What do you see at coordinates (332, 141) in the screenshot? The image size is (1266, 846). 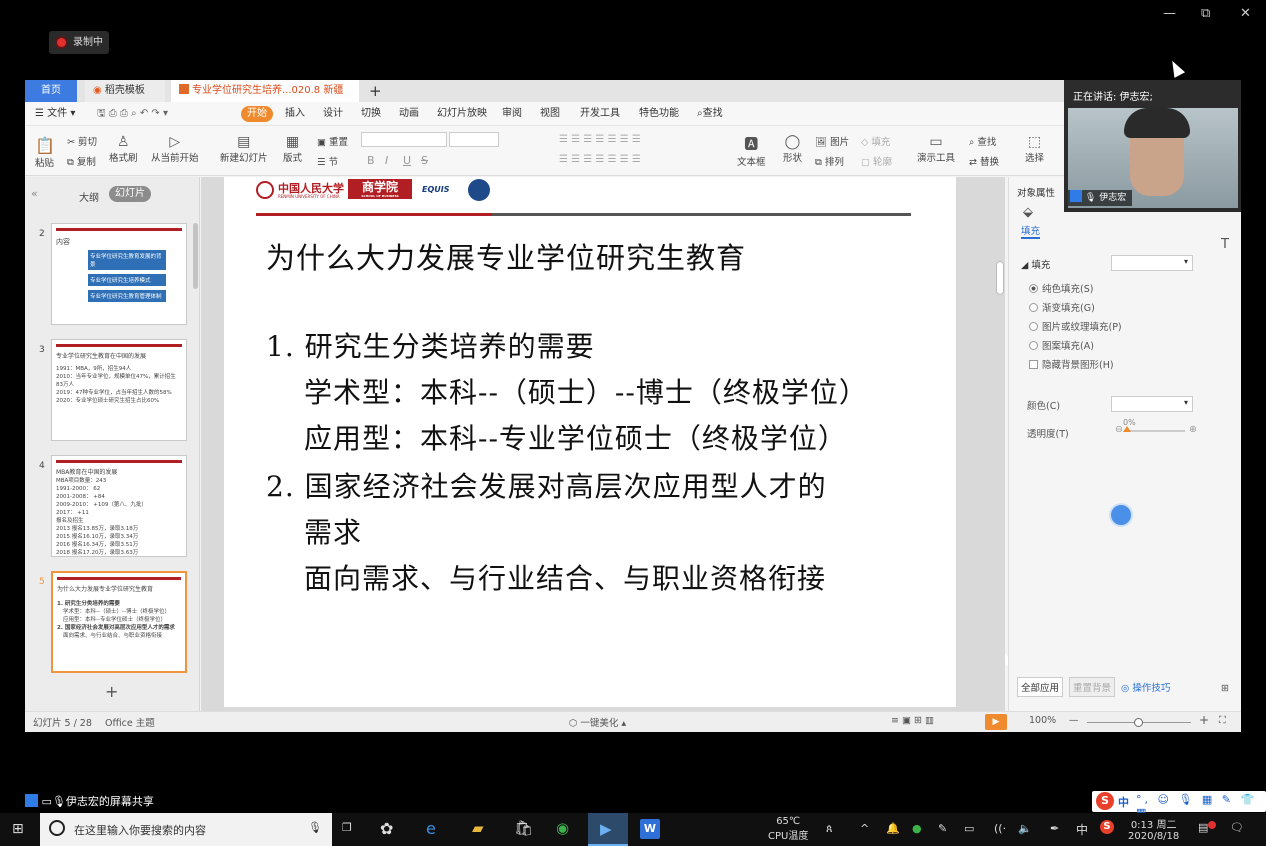 I see `reset-button: ▣ 重置` at bounding box center [332, 141].